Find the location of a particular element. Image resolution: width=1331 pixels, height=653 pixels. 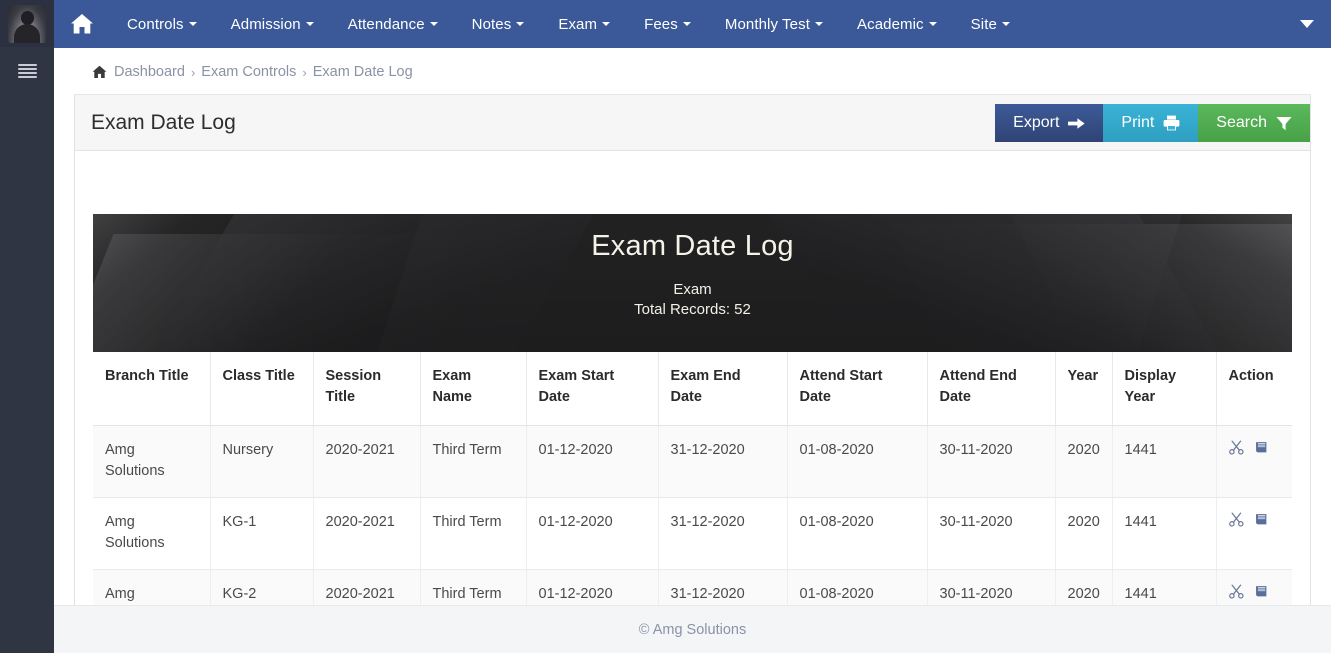

nav-item-site: Site is located at coordinates (990, 24).